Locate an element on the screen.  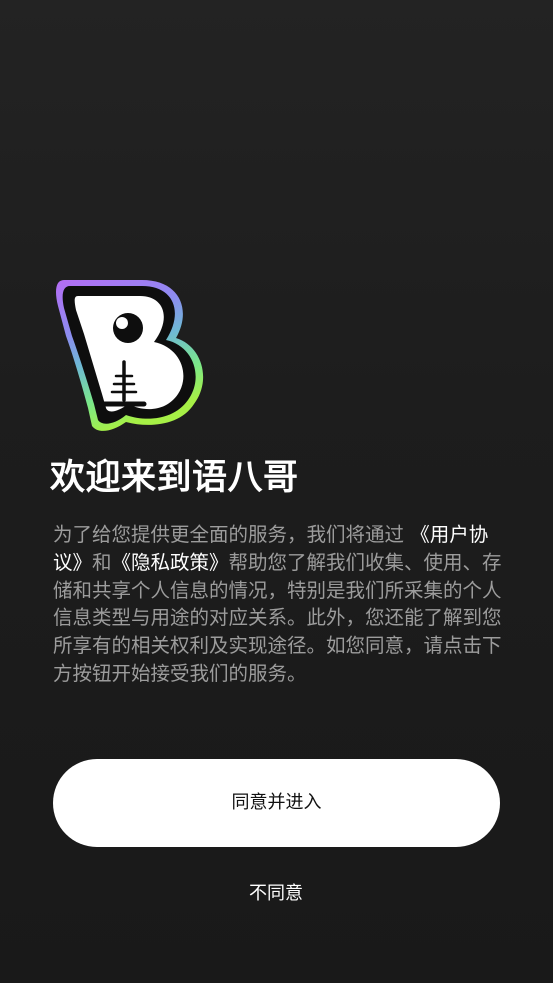
disagree-button: 不同意 is located at coordinates (276, 894).